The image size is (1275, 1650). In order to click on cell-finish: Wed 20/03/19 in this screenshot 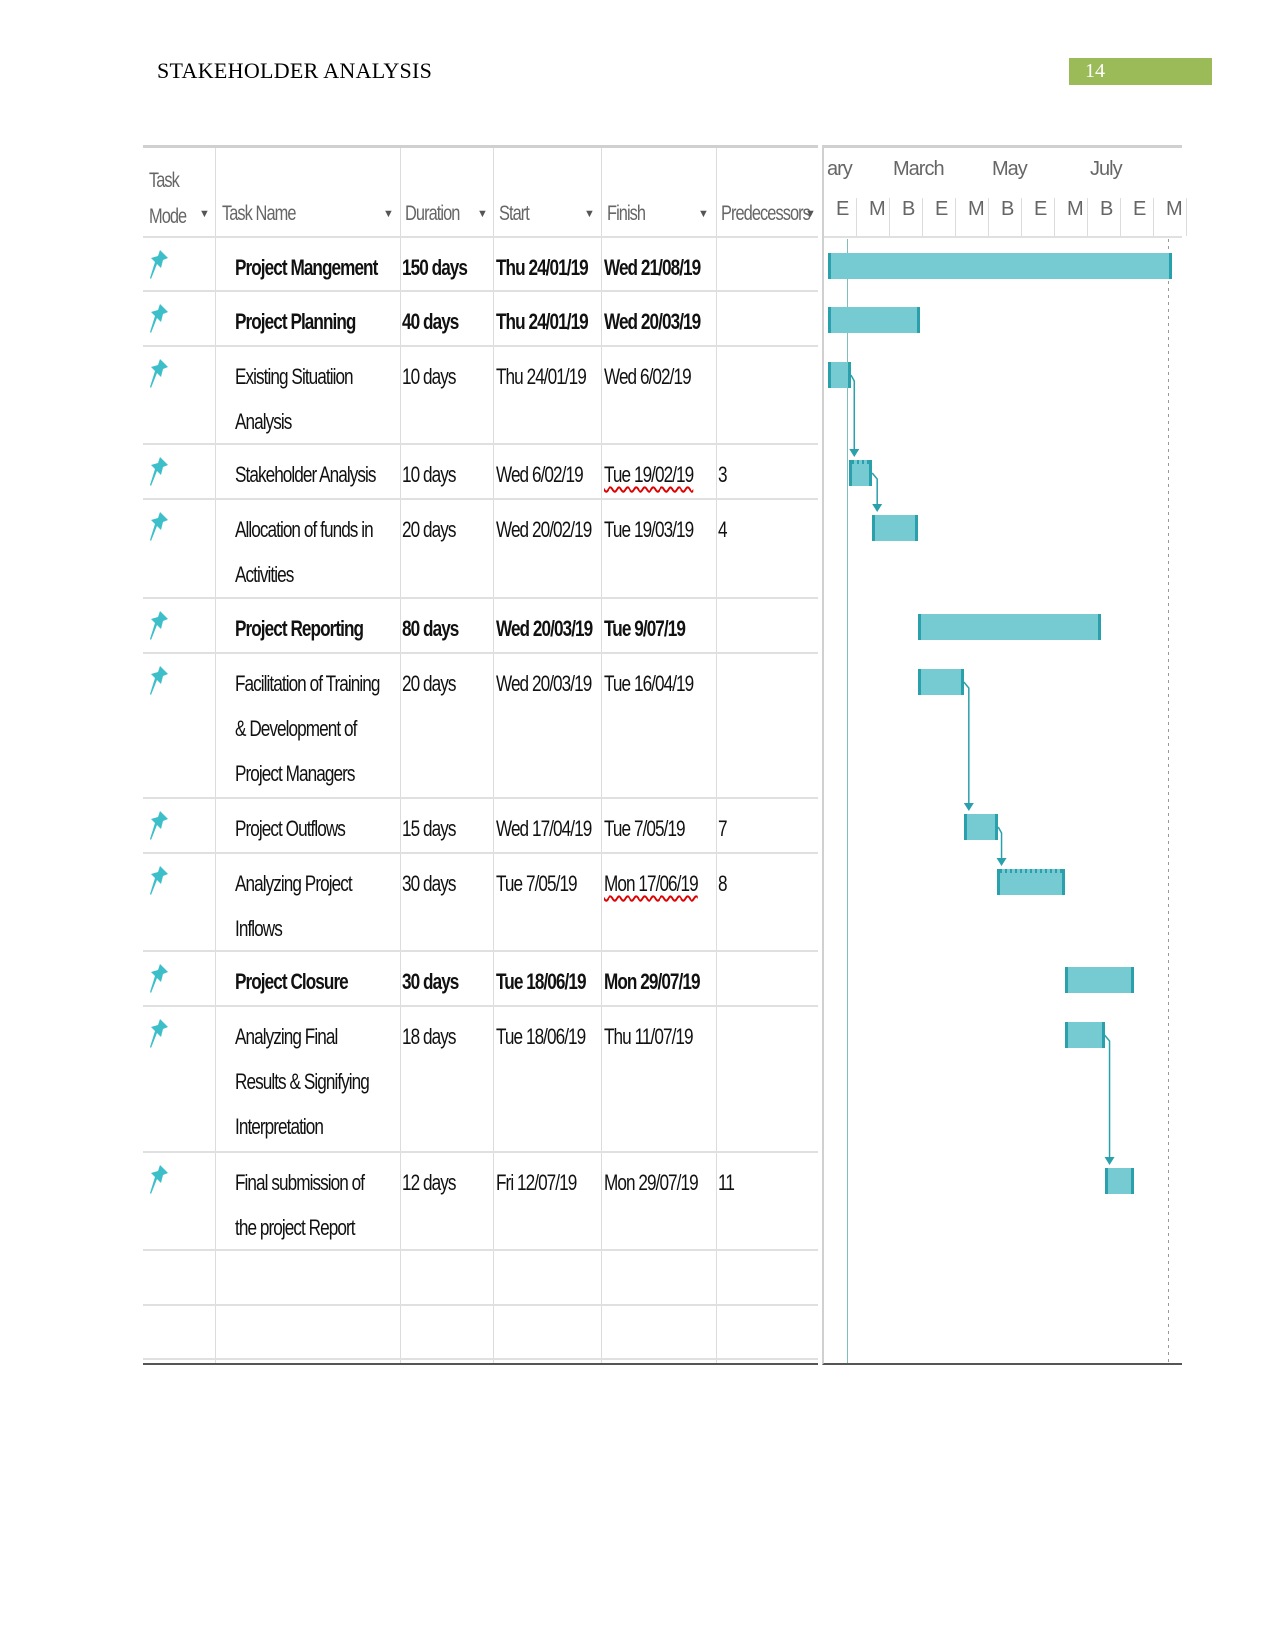, I will do `click(665, 321)`.